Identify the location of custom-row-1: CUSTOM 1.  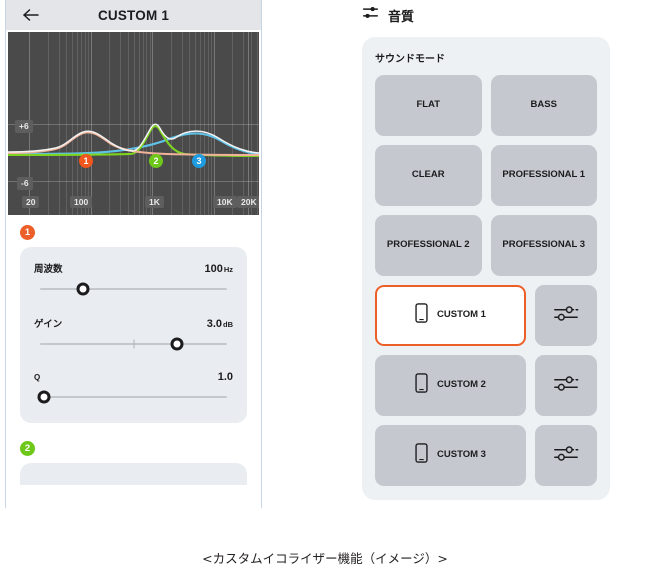
(486, 315).